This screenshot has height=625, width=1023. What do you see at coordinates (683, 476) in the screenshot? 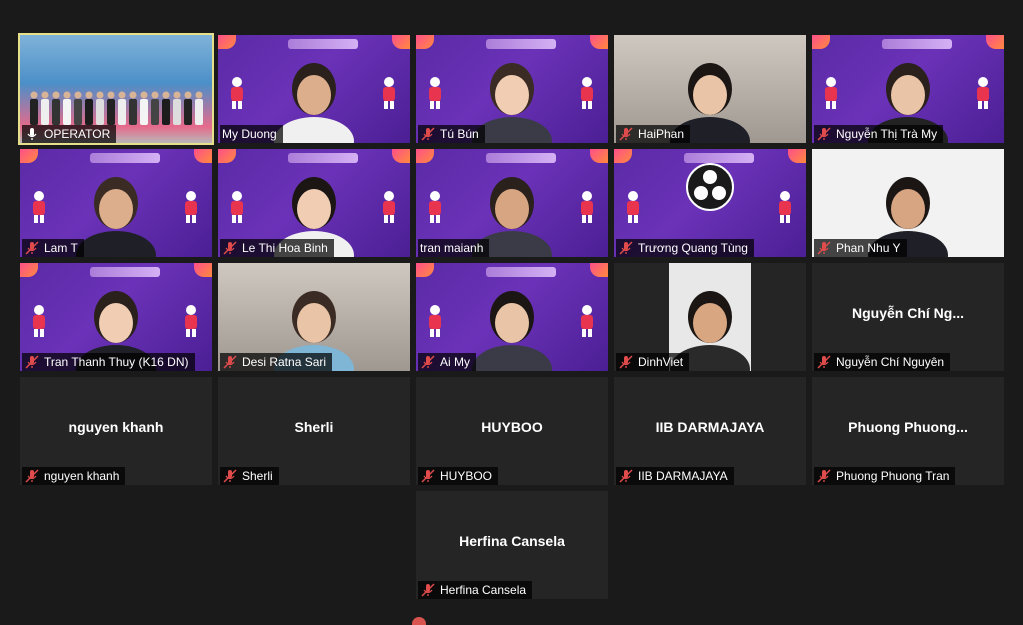
I see `participant-name: IIB DARMAJAYA` at bounding box center [683, 476].